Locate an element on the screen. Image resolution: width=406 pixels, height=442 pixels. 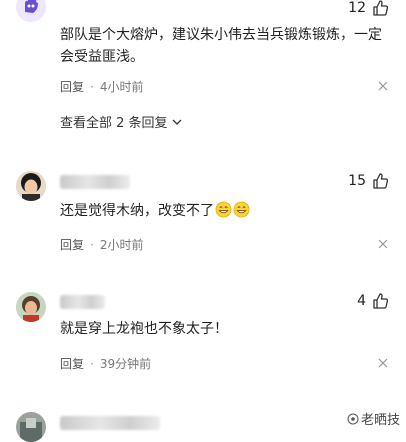
comment-text: 部队是个大熔炉，建议朱小伟去当兵锻炼锻炼，一定会受益匪浅。 is located at coordinates (221, 46).